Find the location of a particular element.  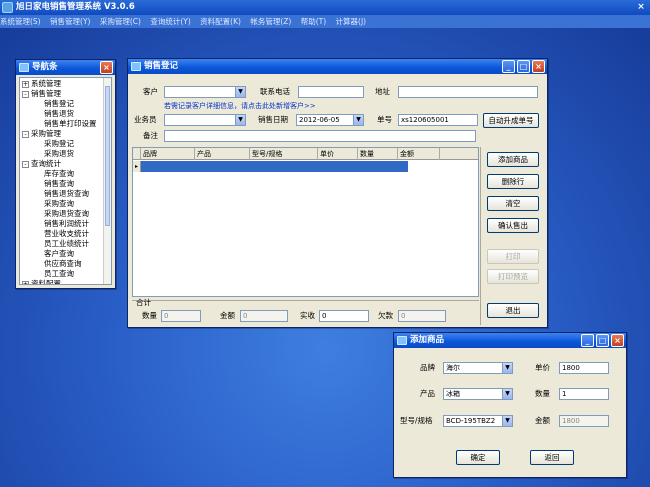

add-product-button: 添加商品 is located at coordinates (513, 159).